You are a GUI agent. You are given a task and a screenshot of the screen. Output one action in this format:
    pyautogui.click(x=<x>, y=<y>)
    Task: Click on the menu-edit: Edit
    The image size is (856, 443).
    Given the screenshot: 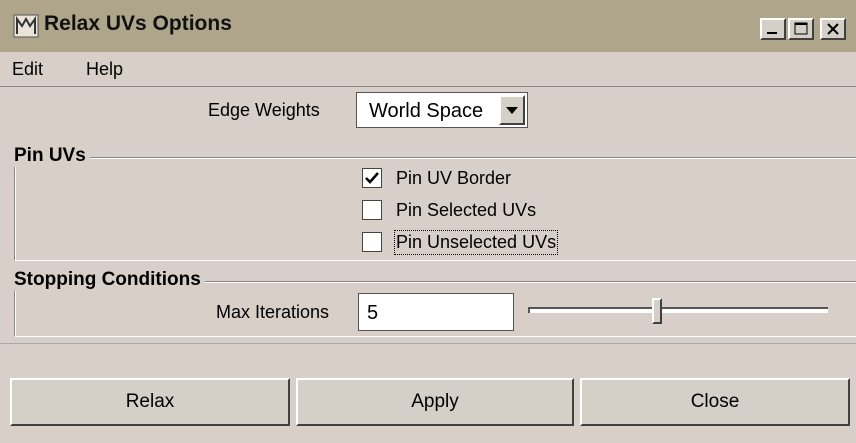 What is the action you would take?
    pyautogui.click(x=27, y=69)
    